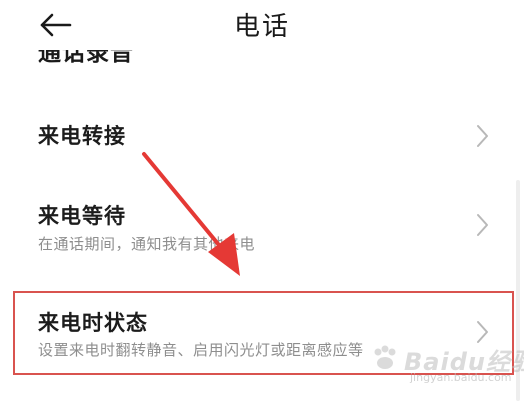 Image resolution: width=524 pixels, height=401 pixels. What do you see at coordinates (82, 216) in the screenshot?
I see `settings-row-title: 来电等待` at bounding box center [82, 216].